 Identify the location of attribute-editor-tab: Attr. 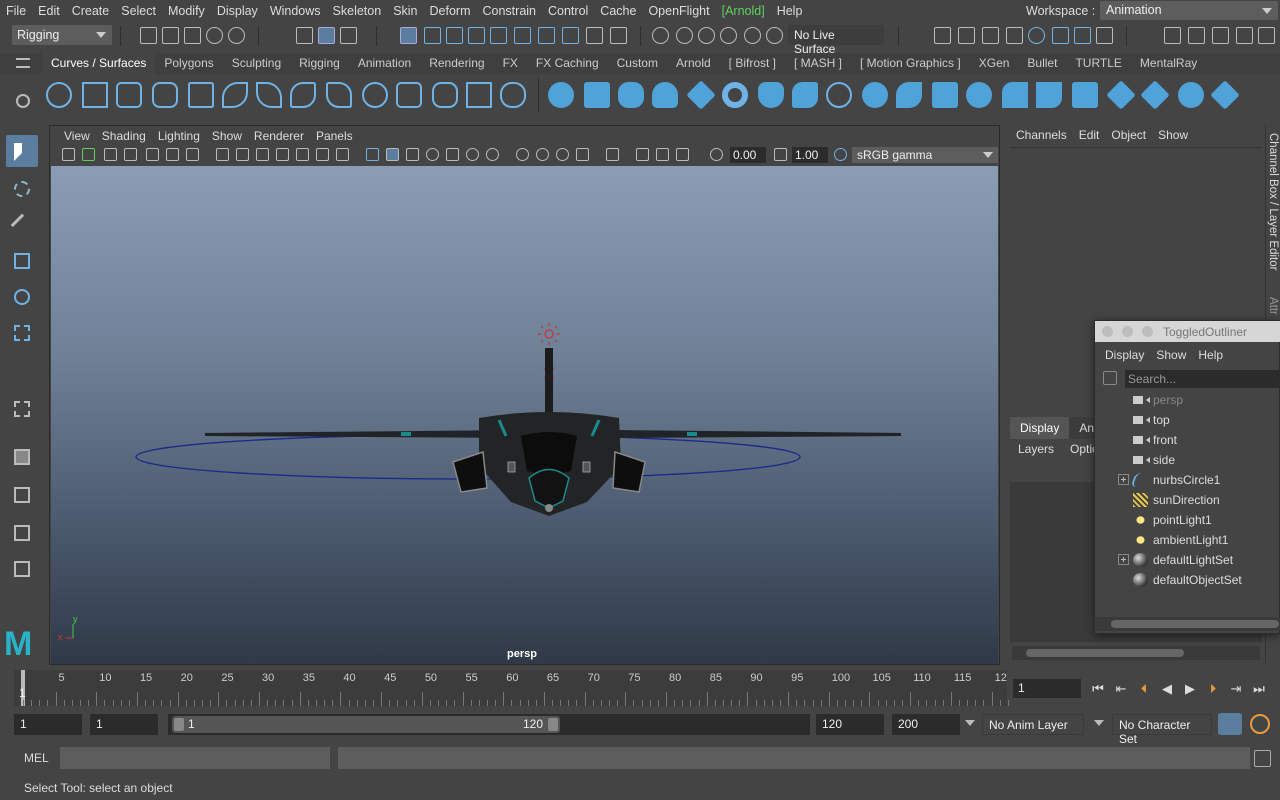
(1273, 306).